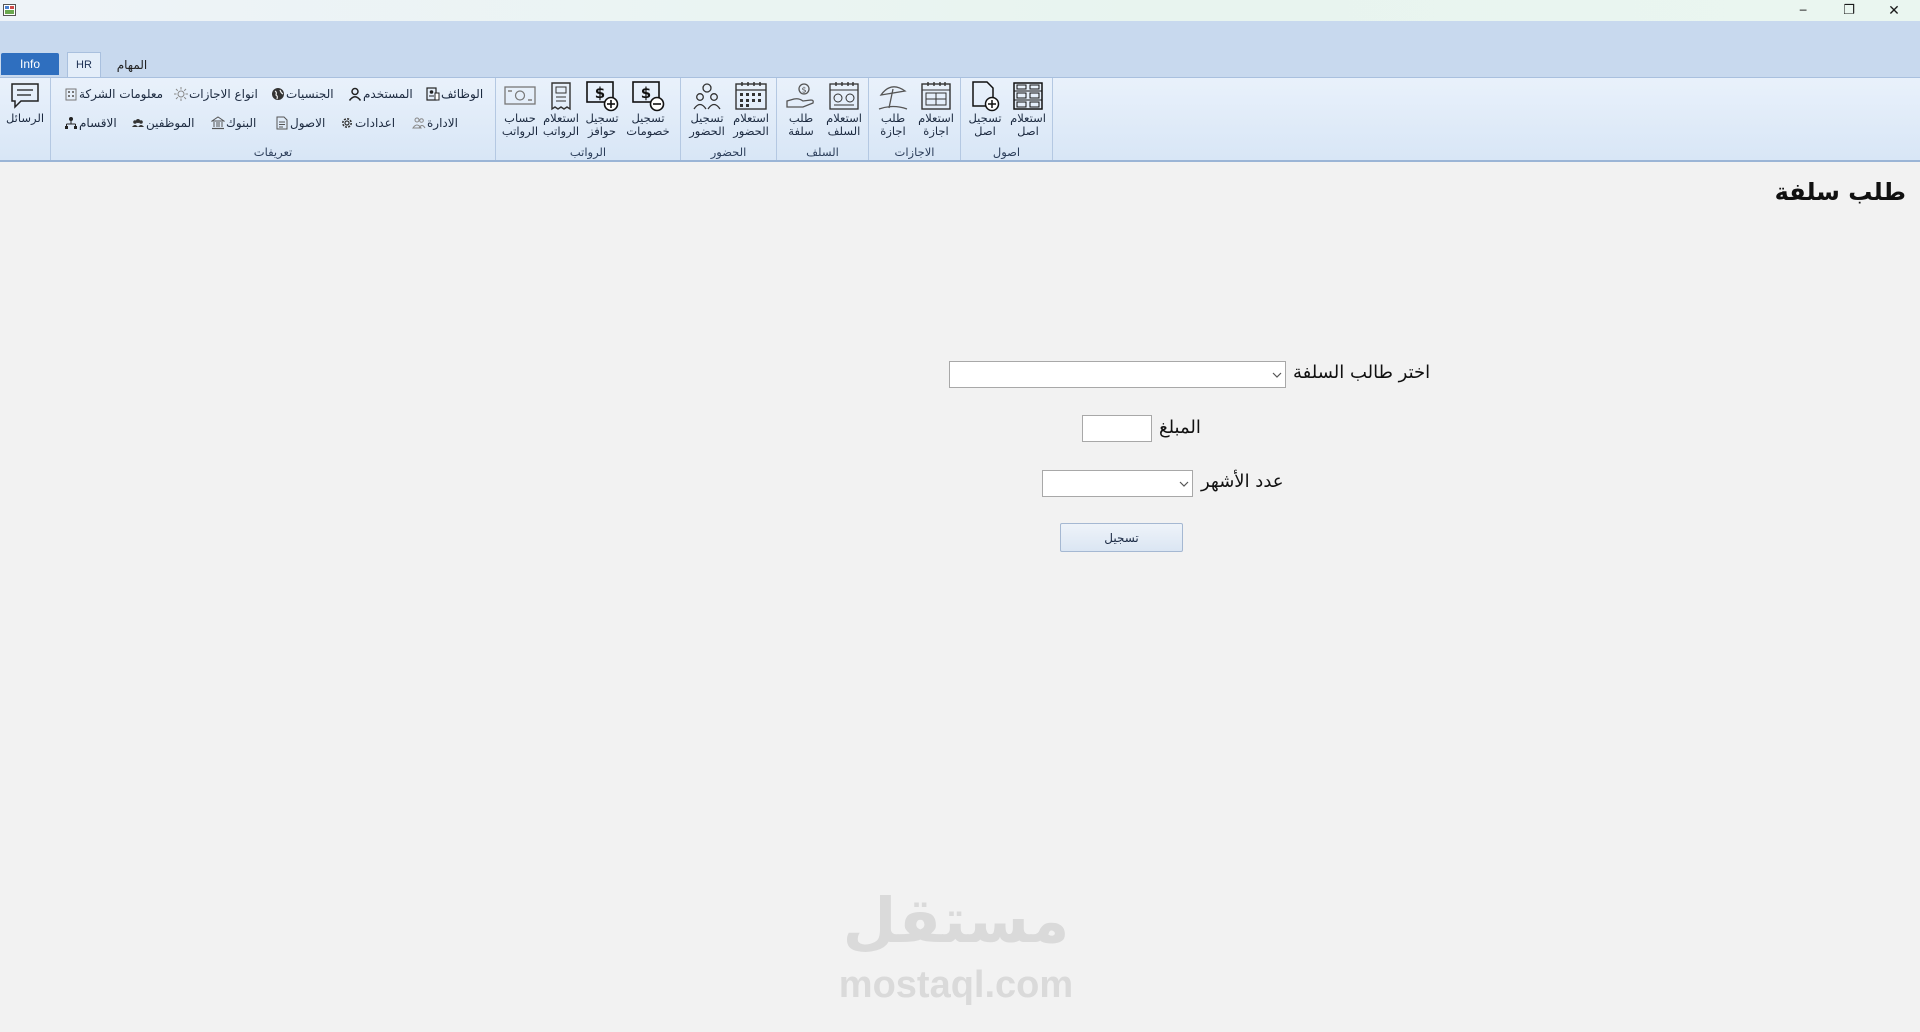 The image size is (1920, 1032). Describe the element at coordinates (561, 96) in the screenshot. I see `receipt-icon` at that location.